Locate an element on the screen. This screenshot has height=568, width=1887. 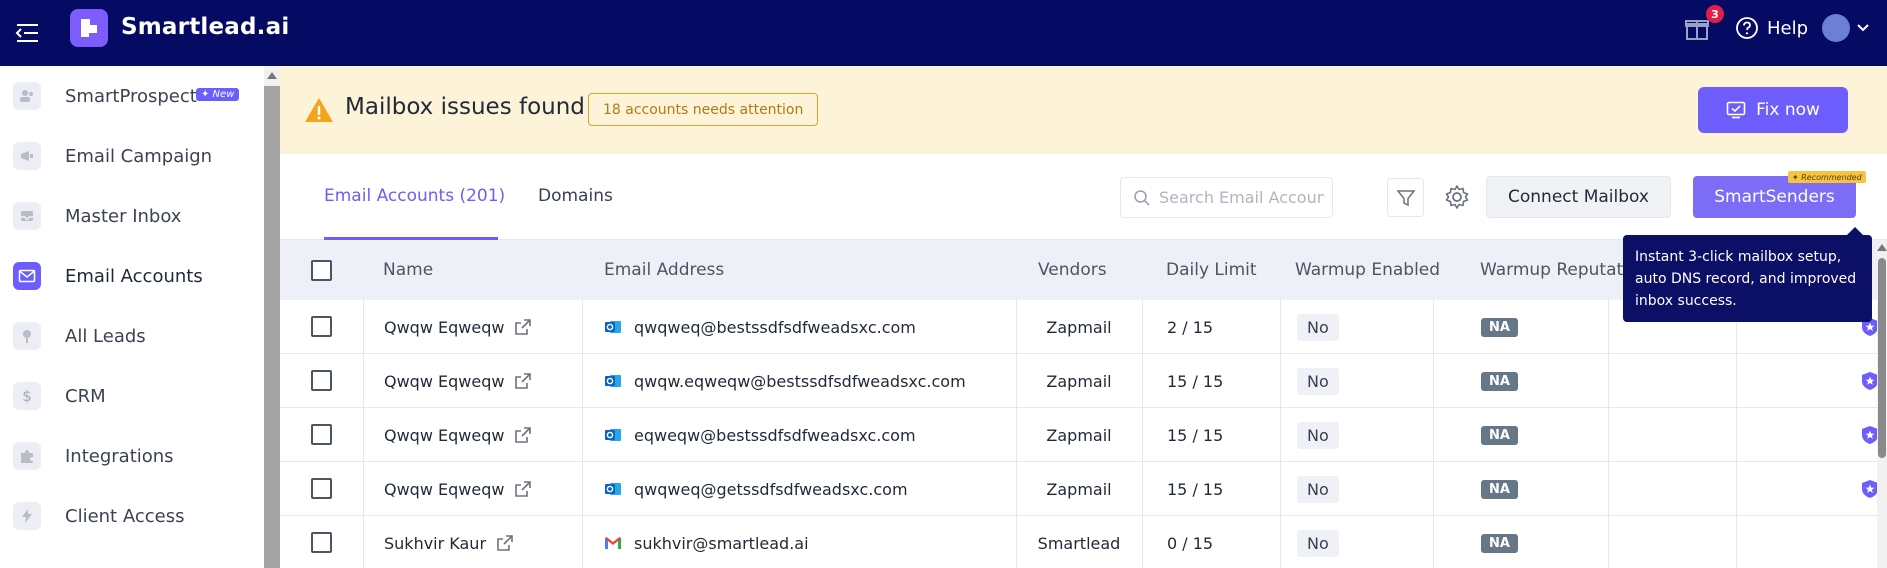
name-cell: Sukhvir Kaur is located at coordinates (449, 542).